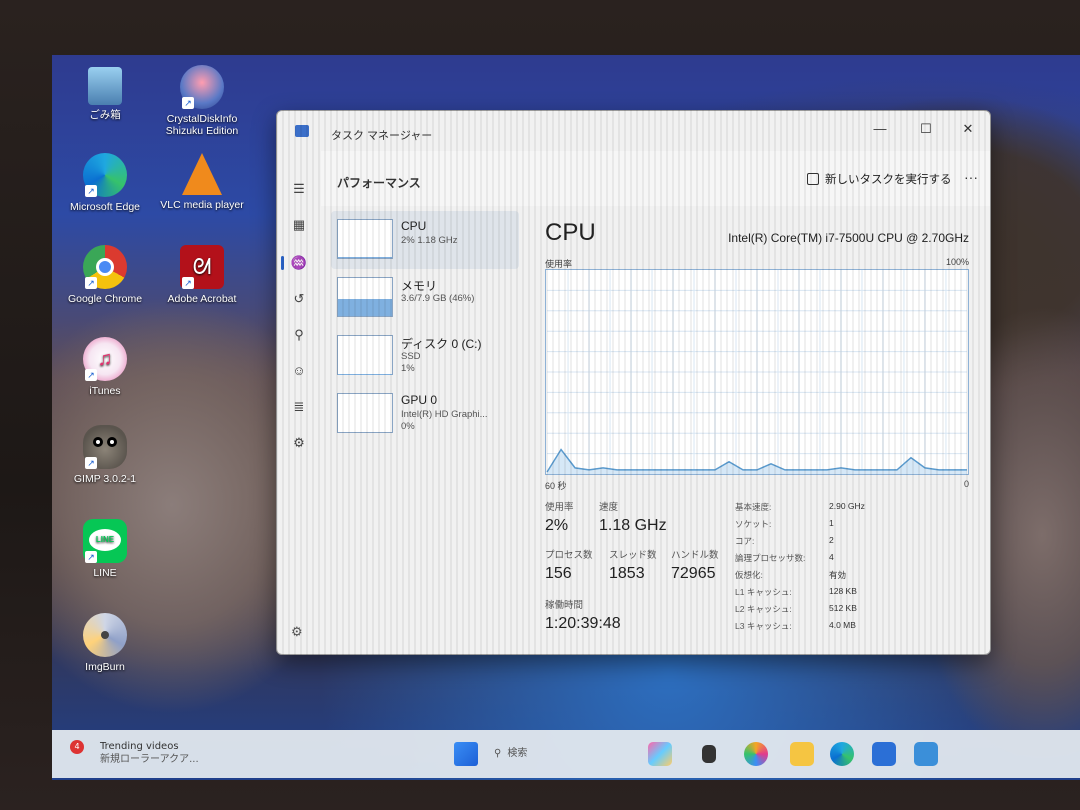 Image resolution: width=1080 pixels, height=810 pixels. Describe the element at coordinates (843, 608) in the screenshot. I see `spec-value: 512 KB` at that location.